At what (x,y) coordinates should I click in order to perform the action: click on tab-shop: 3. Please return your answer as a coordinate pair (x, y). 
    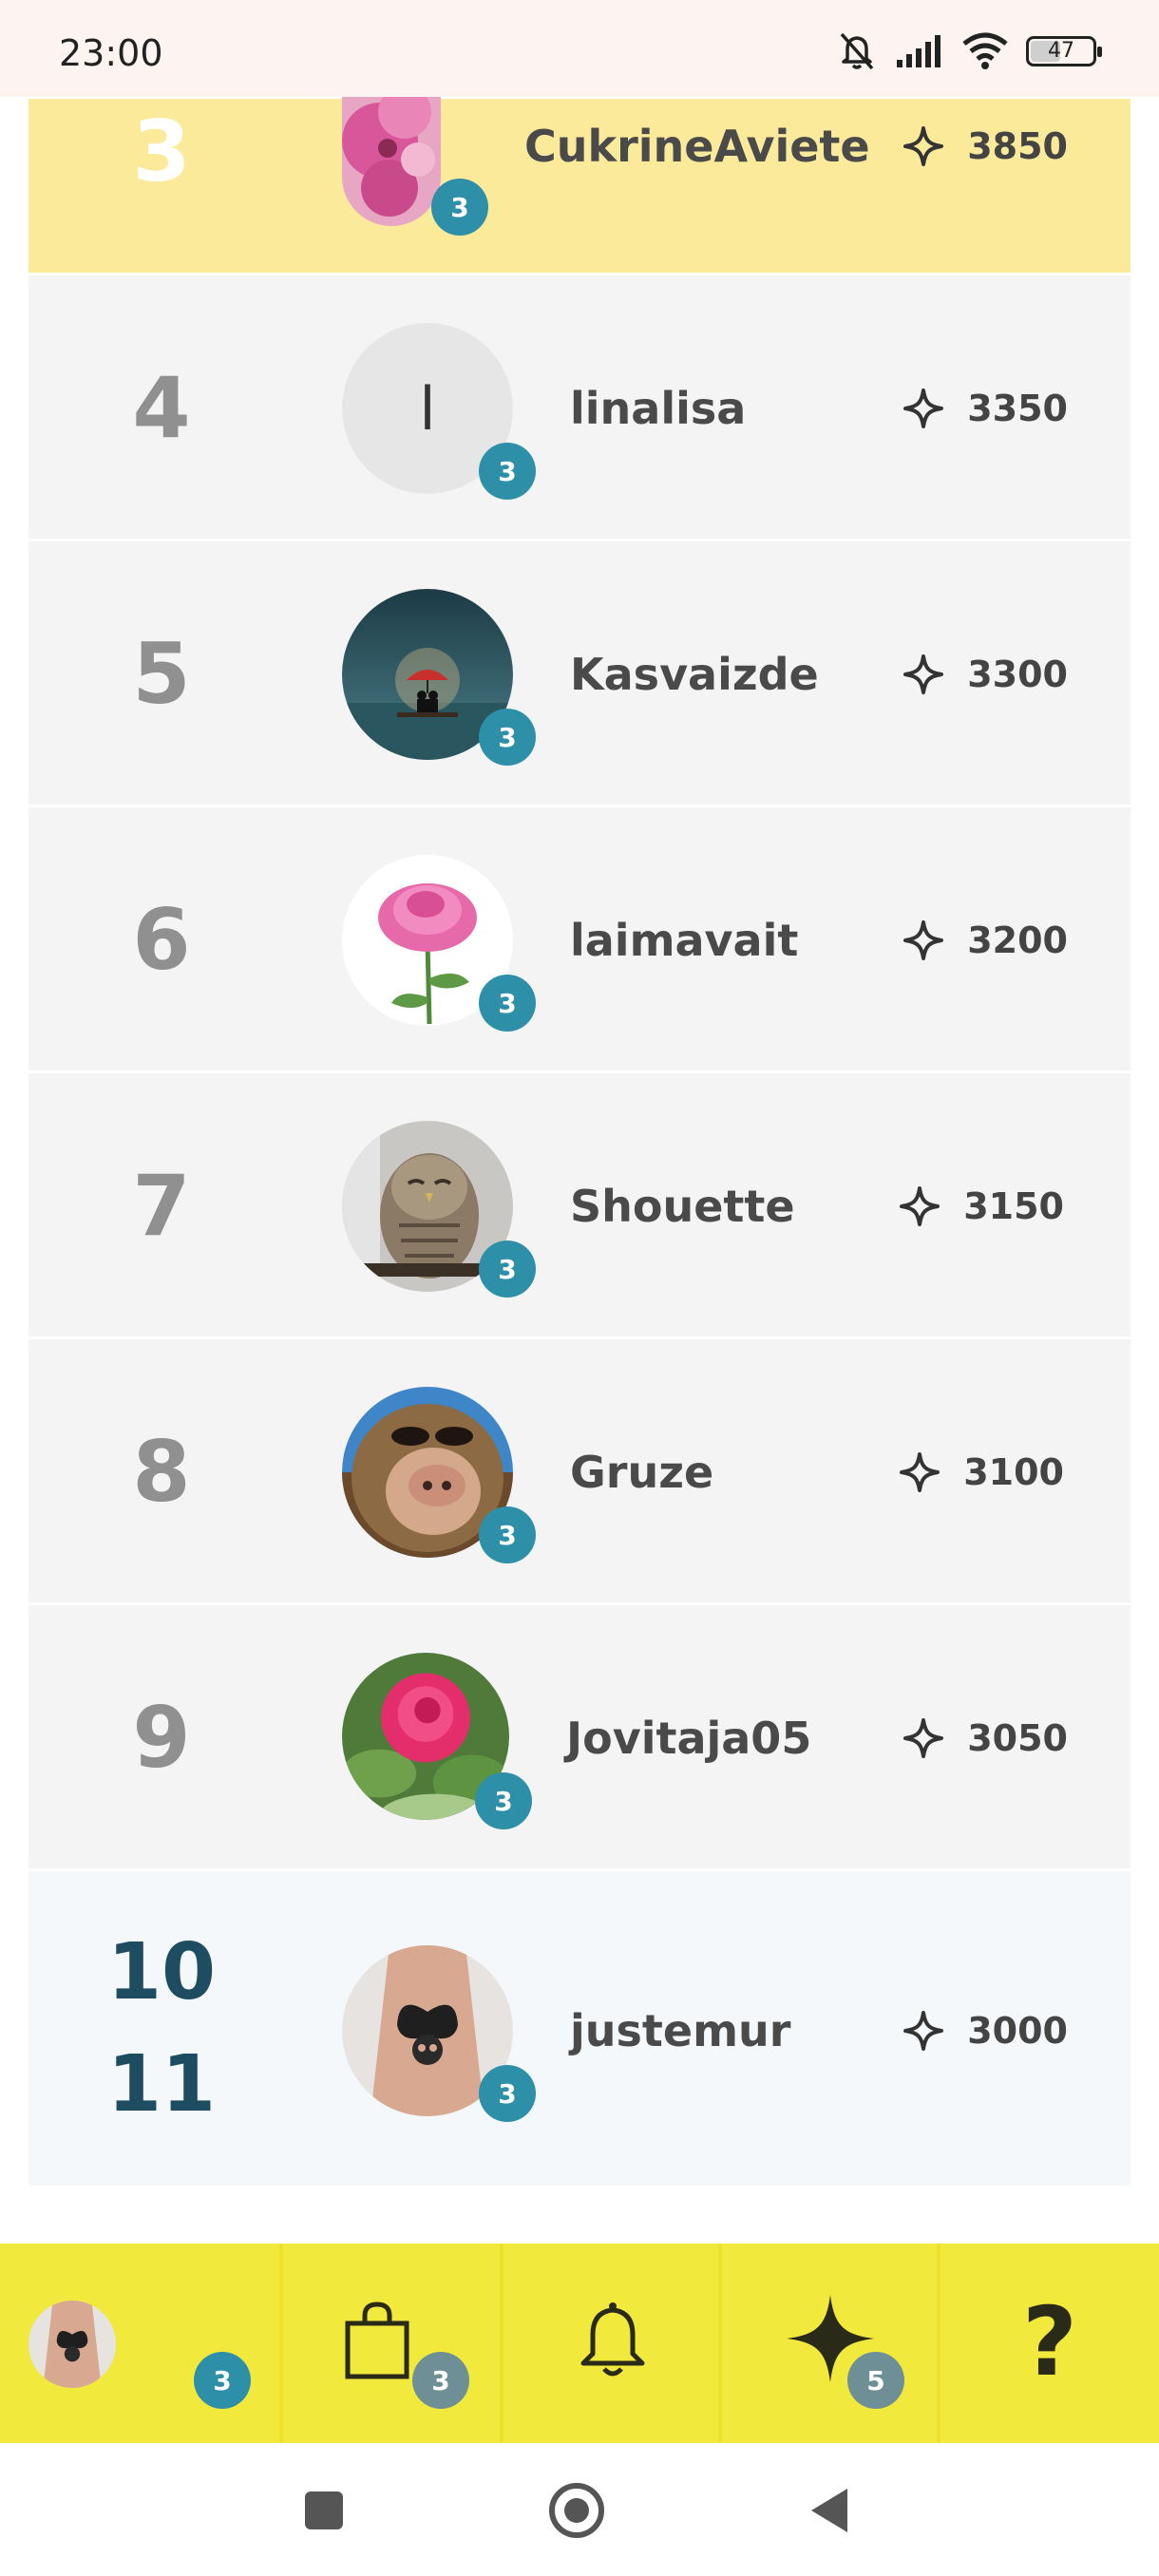
    Looking at the image, I should click on (393, 2343).